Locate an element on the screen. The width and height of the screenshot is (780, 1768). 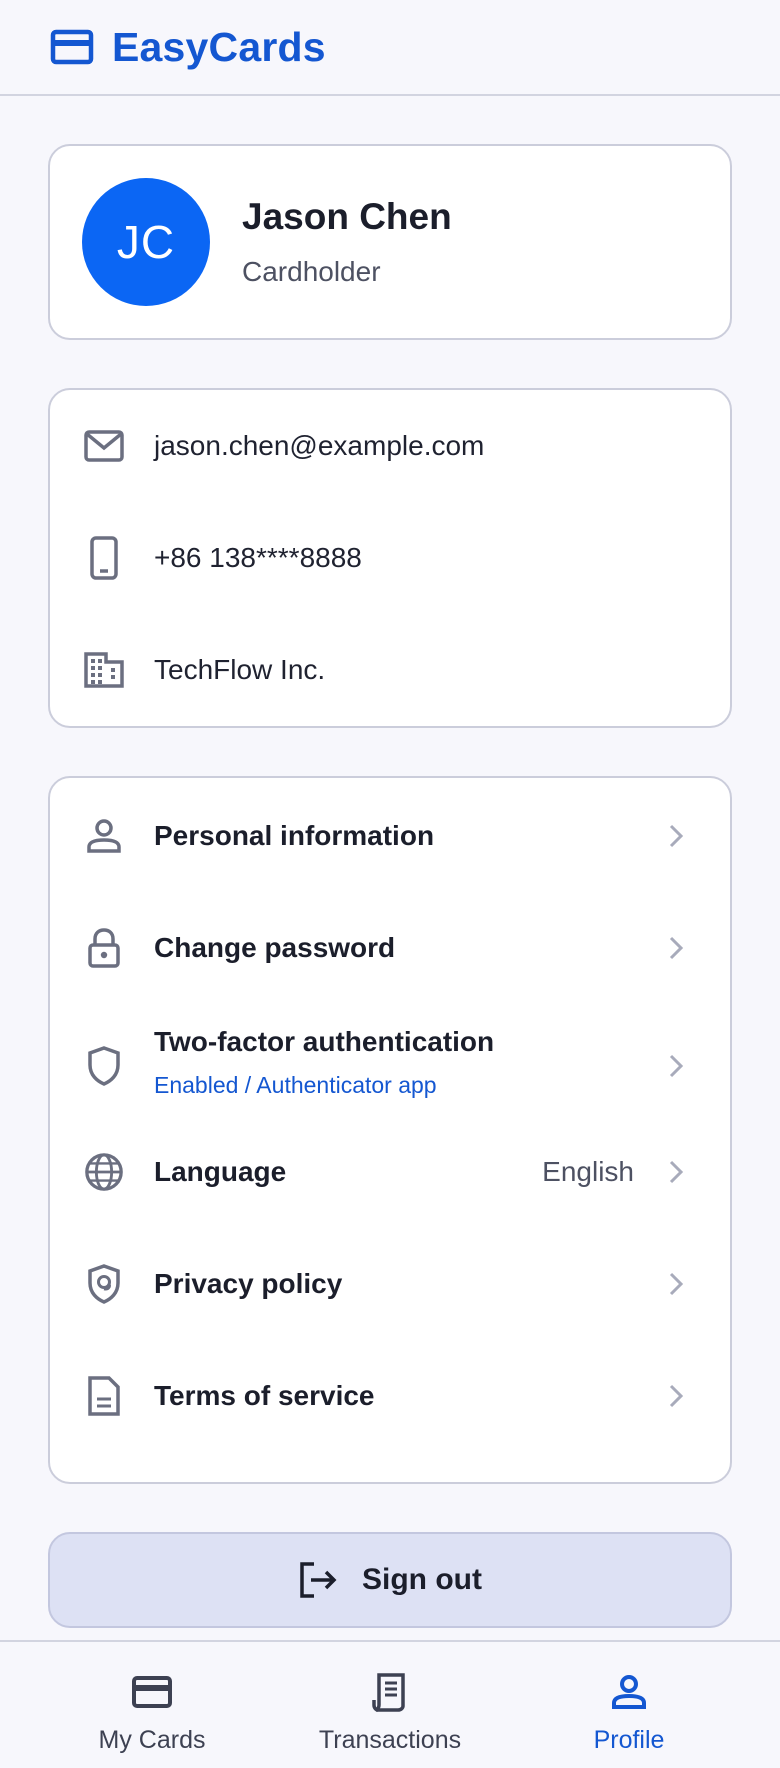
logout-icon is located at coordinates (318, 1580).